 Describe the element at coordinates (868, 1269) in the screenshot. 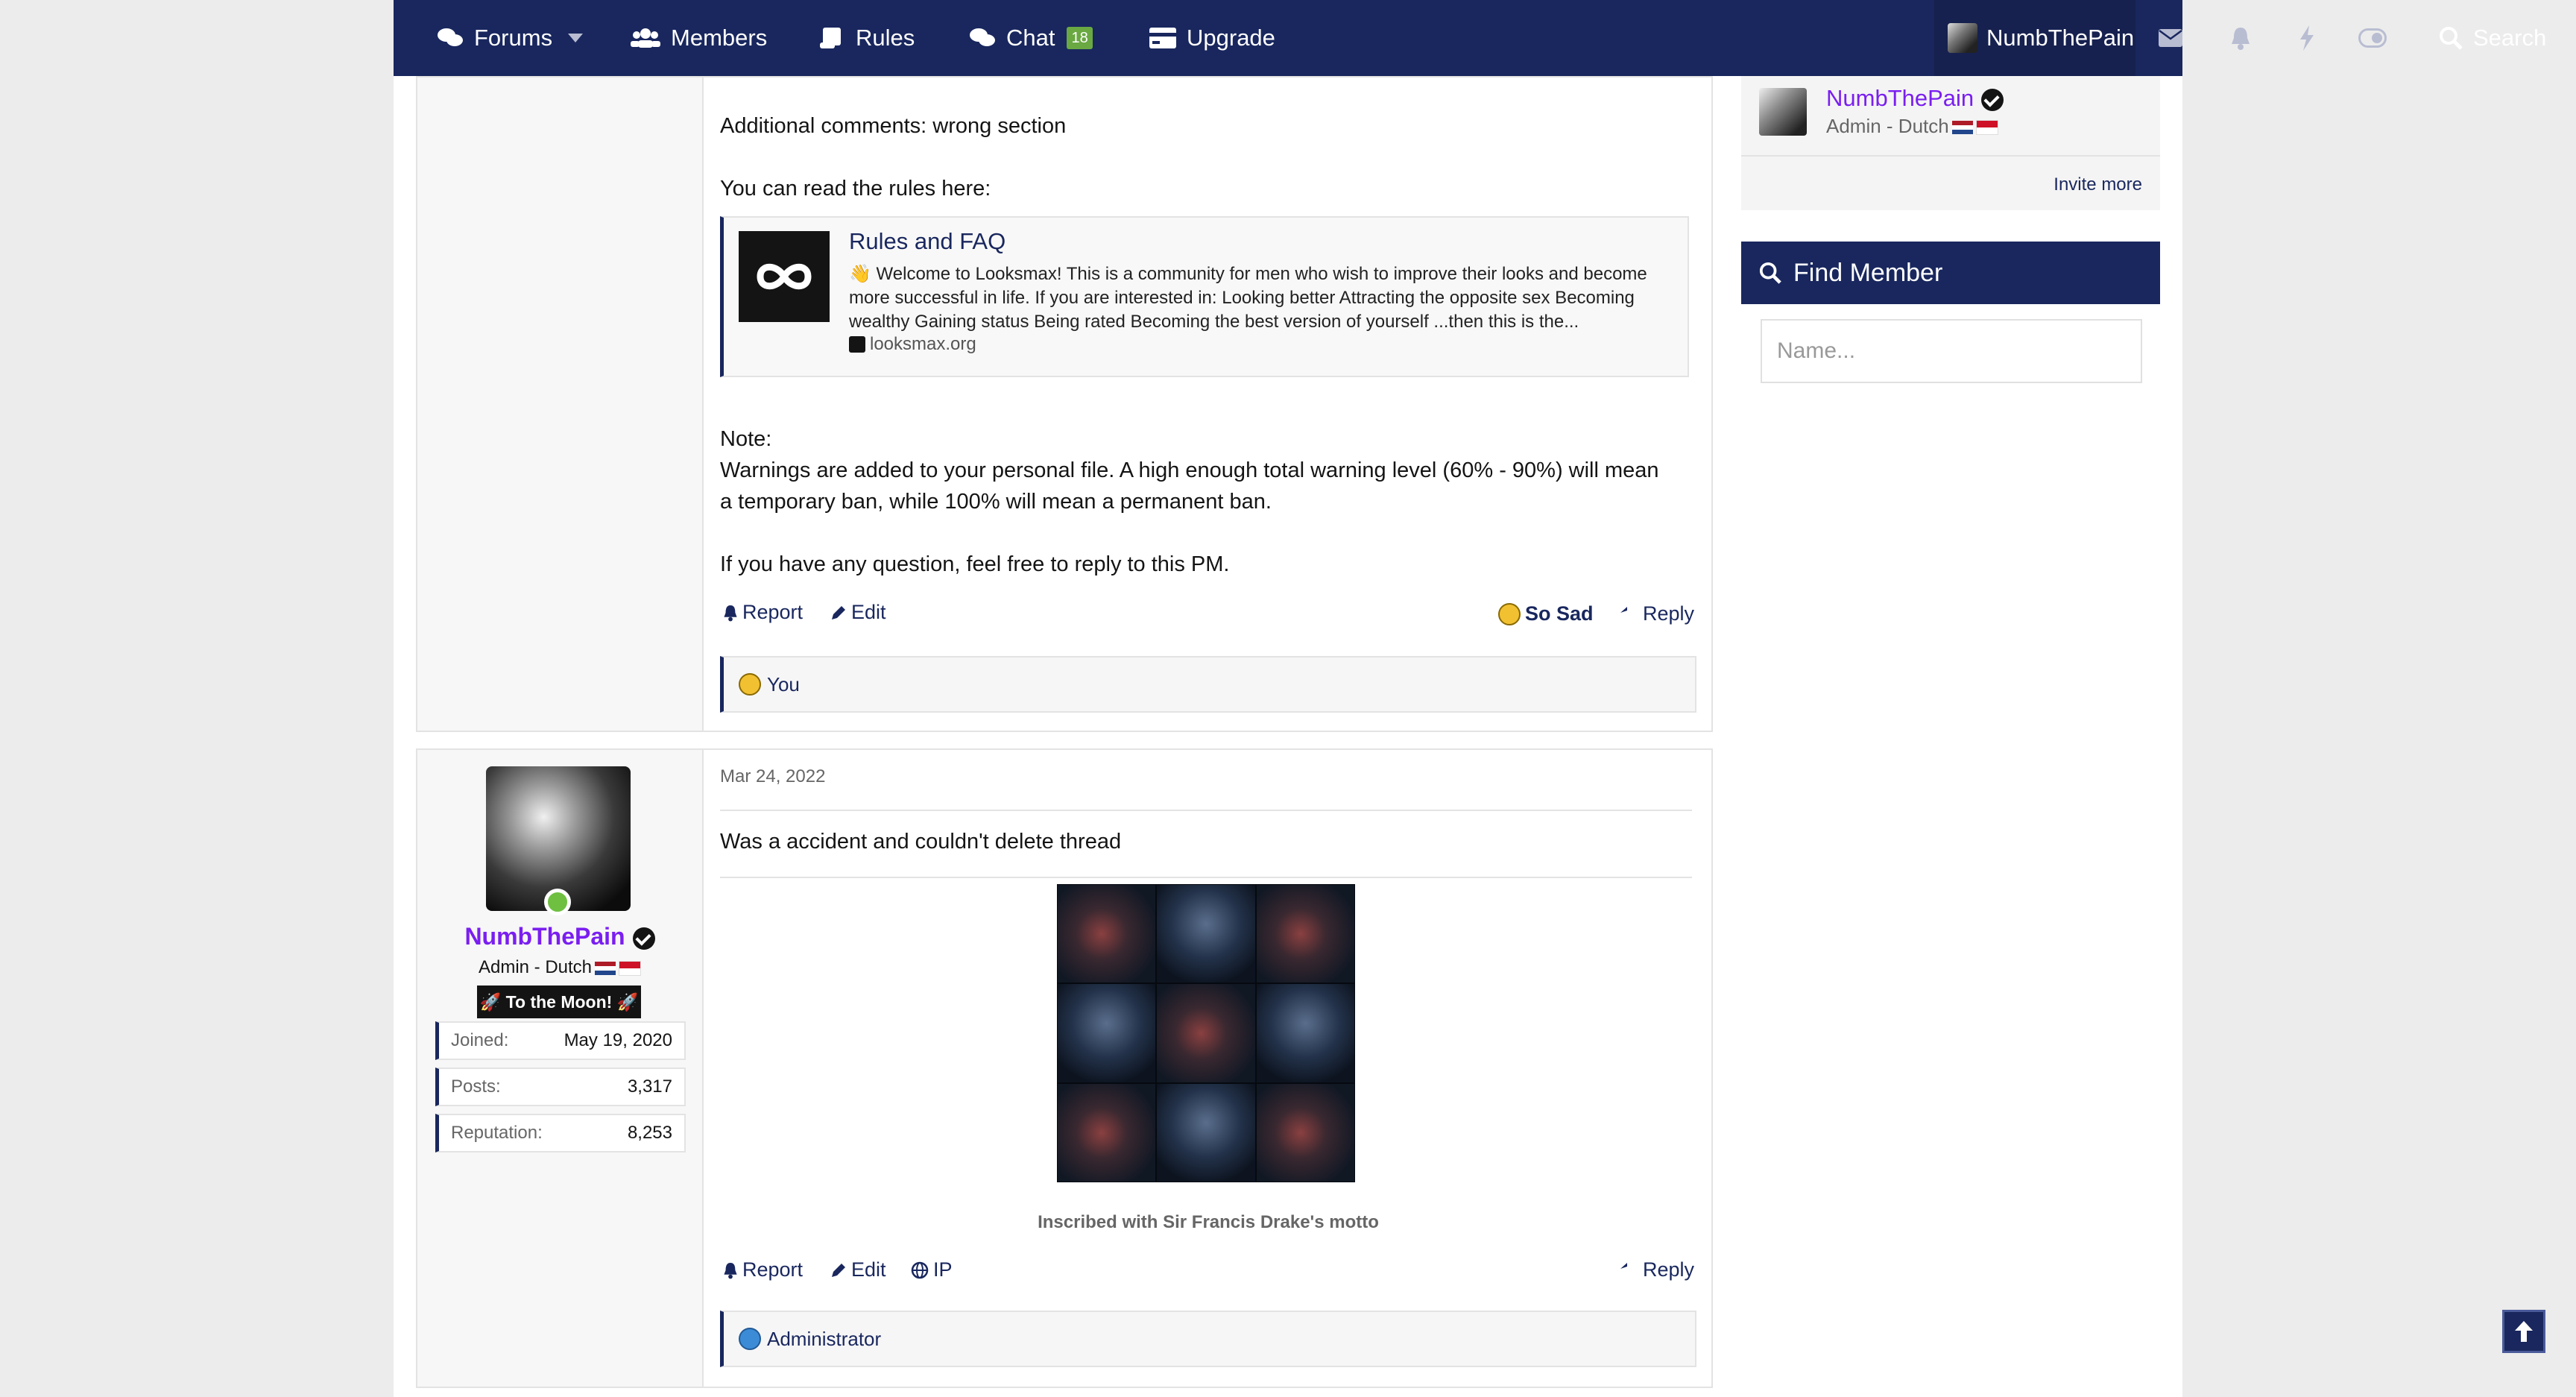

I see `post-2-edit-label: Edit` at that location.